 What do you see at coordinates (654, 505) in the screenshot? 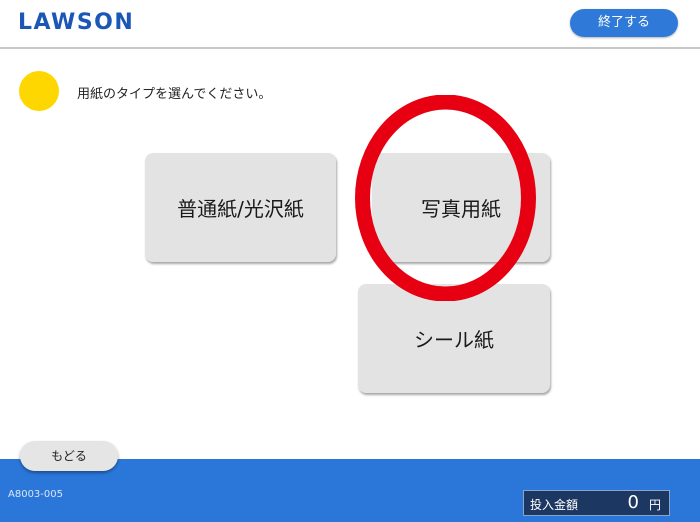
I see `amount-unit: 円` at bounding box center [654, 505].